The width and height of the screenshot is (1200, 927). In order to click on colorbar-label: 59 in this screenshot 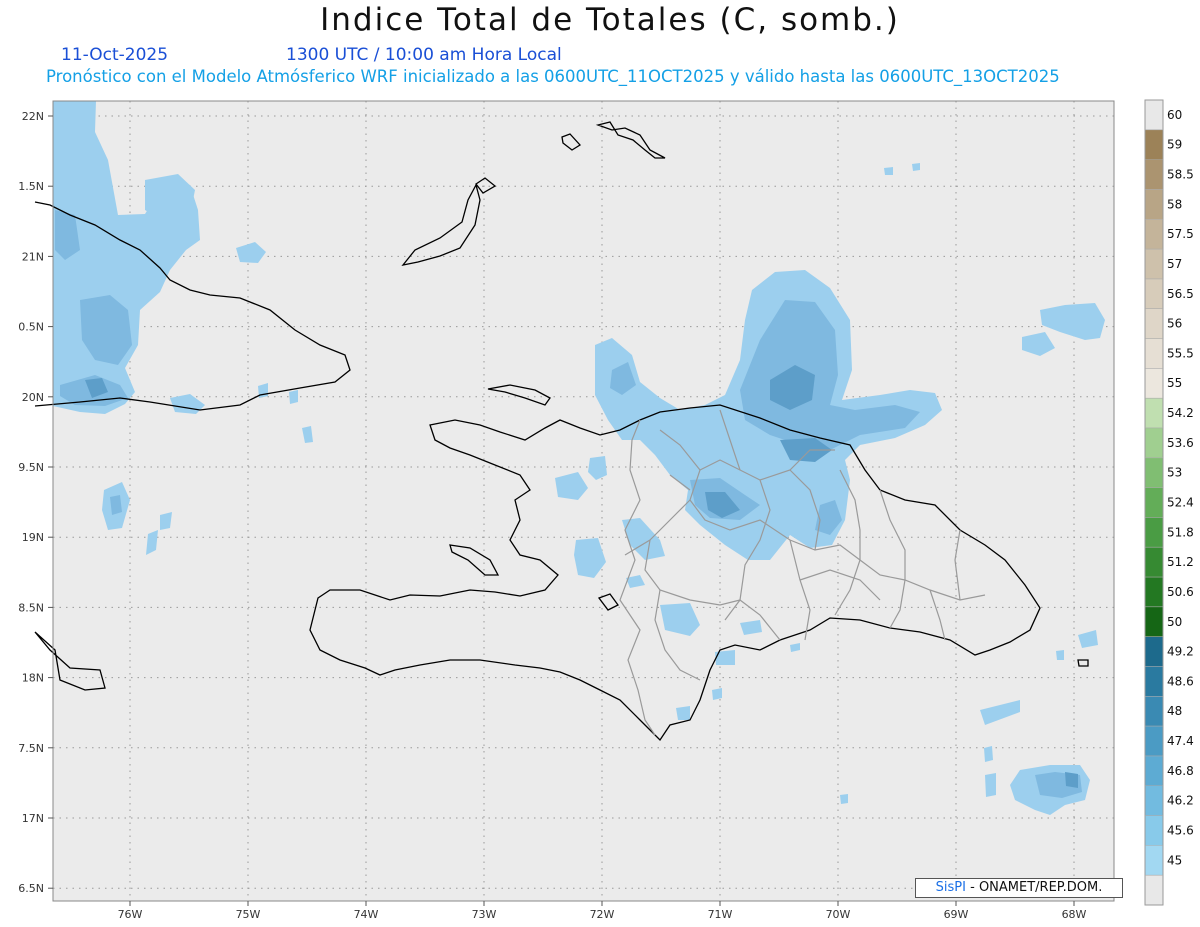, I will do `click(1174, 145)`.